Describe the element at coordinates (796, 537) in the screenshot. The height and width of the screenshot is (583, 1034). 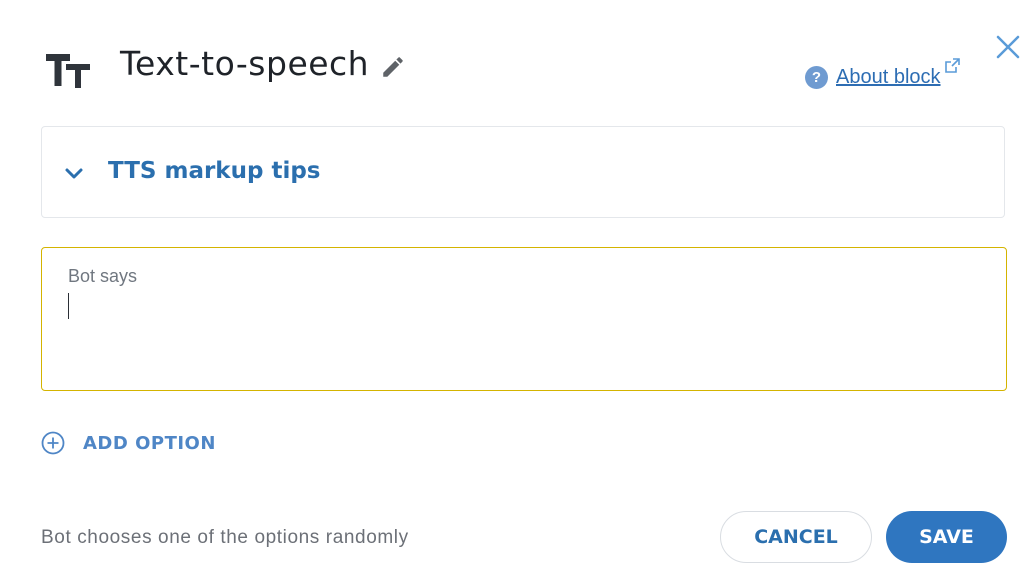
I see `cancel-button: CANCEL` at that location.